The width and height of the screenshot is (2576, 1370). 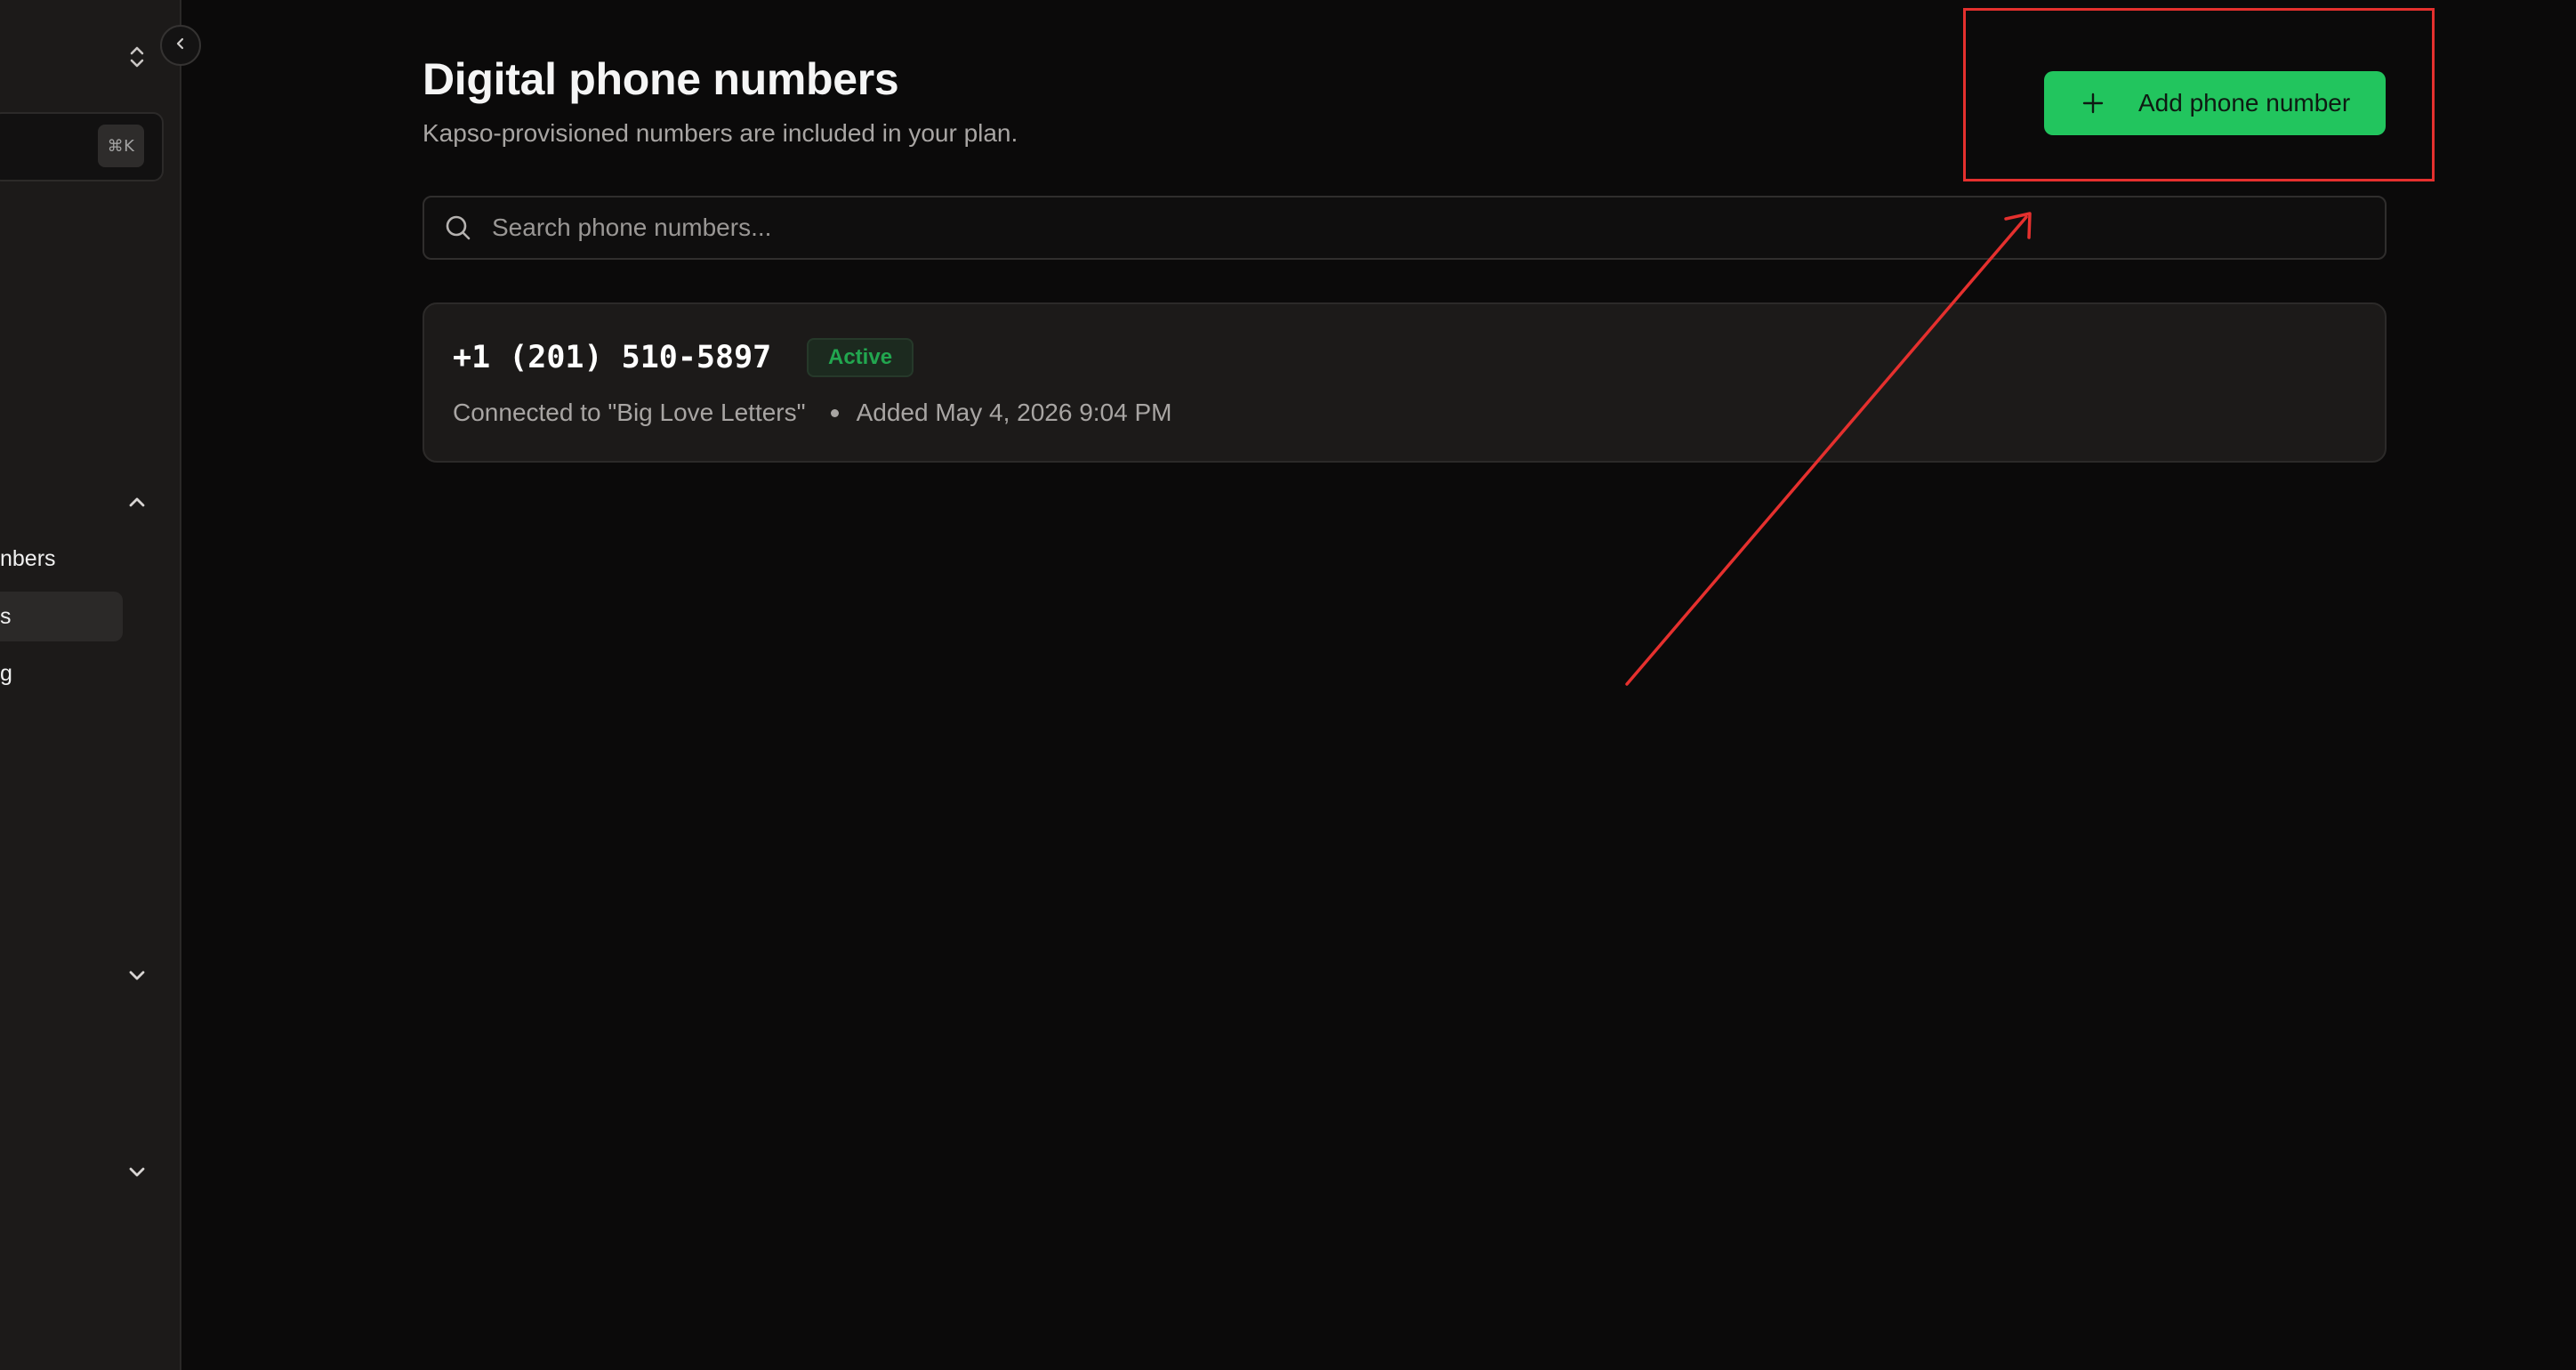 I want to click on phone-number: +1 (201) 510-5897, so click(x=612, y=357).